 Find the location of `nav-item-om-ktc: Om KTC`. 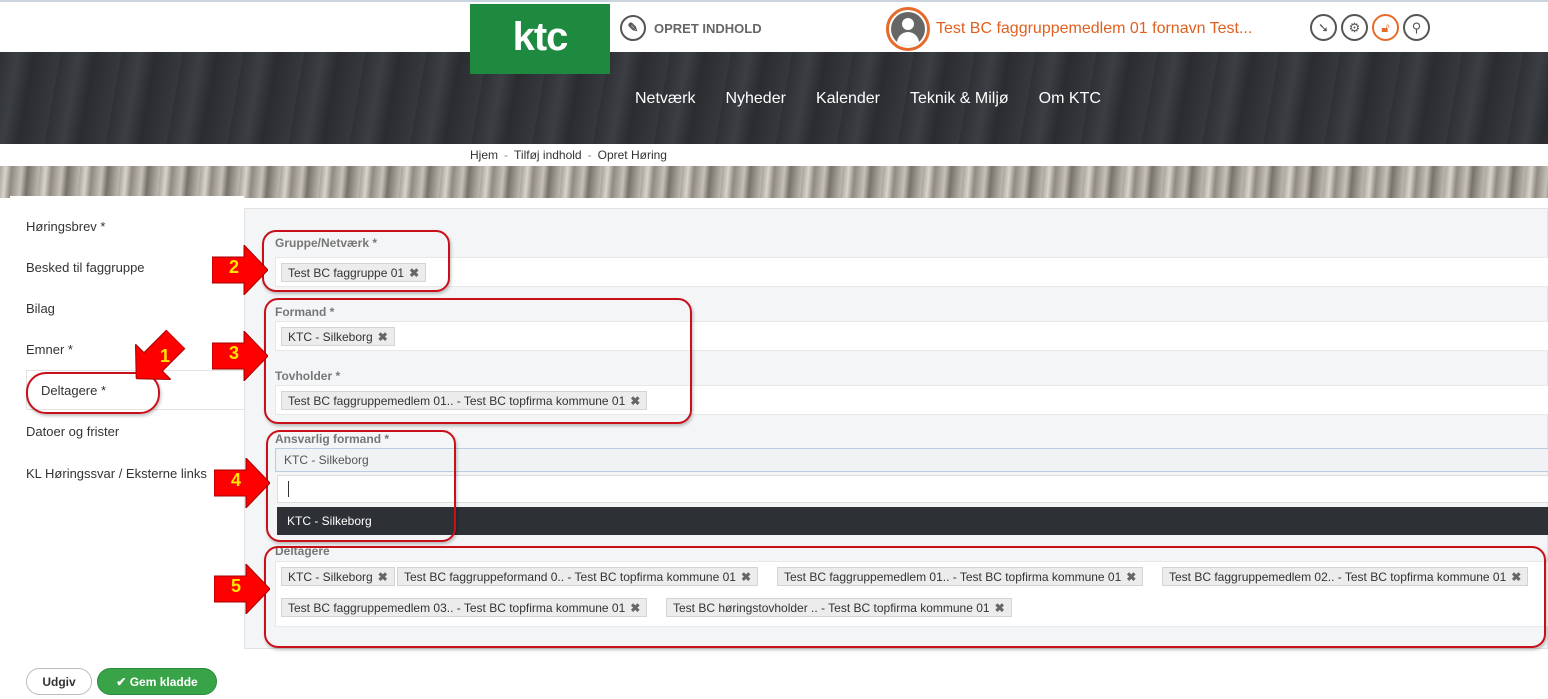

nav-item-om-ktc: Om KTC is located at coordinates (1070, 99).